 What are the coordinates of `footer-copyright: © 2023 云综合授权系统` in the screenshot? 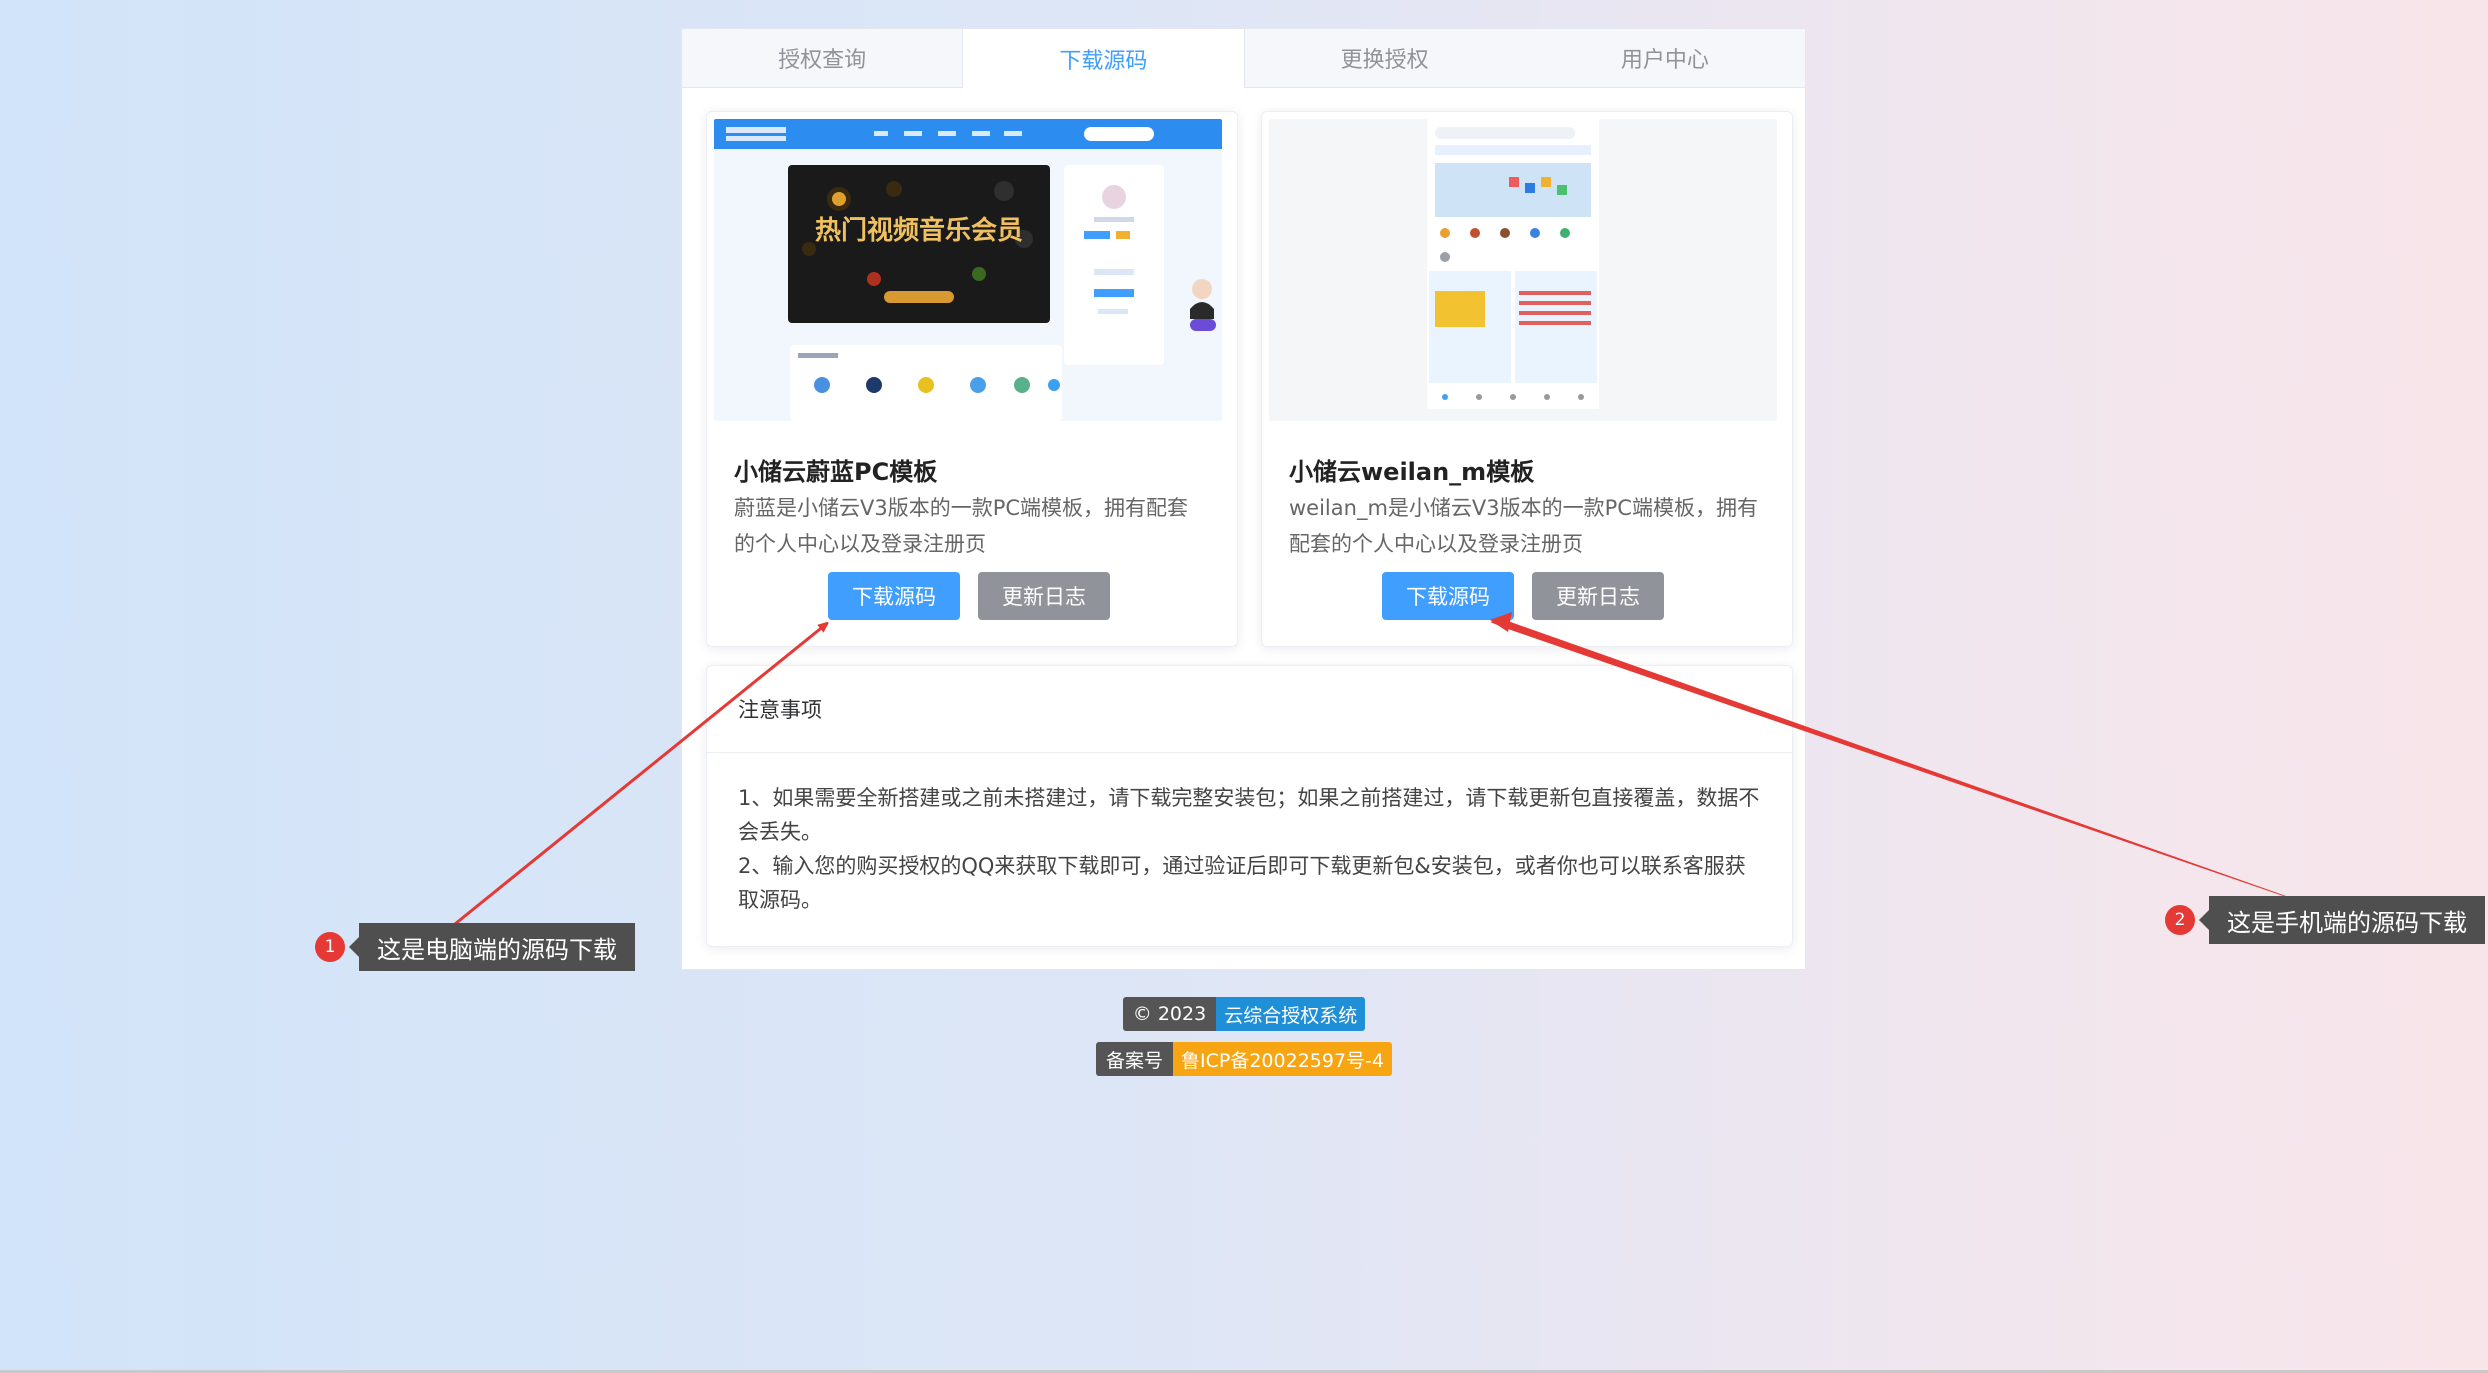 It's located at (1244, 1014).